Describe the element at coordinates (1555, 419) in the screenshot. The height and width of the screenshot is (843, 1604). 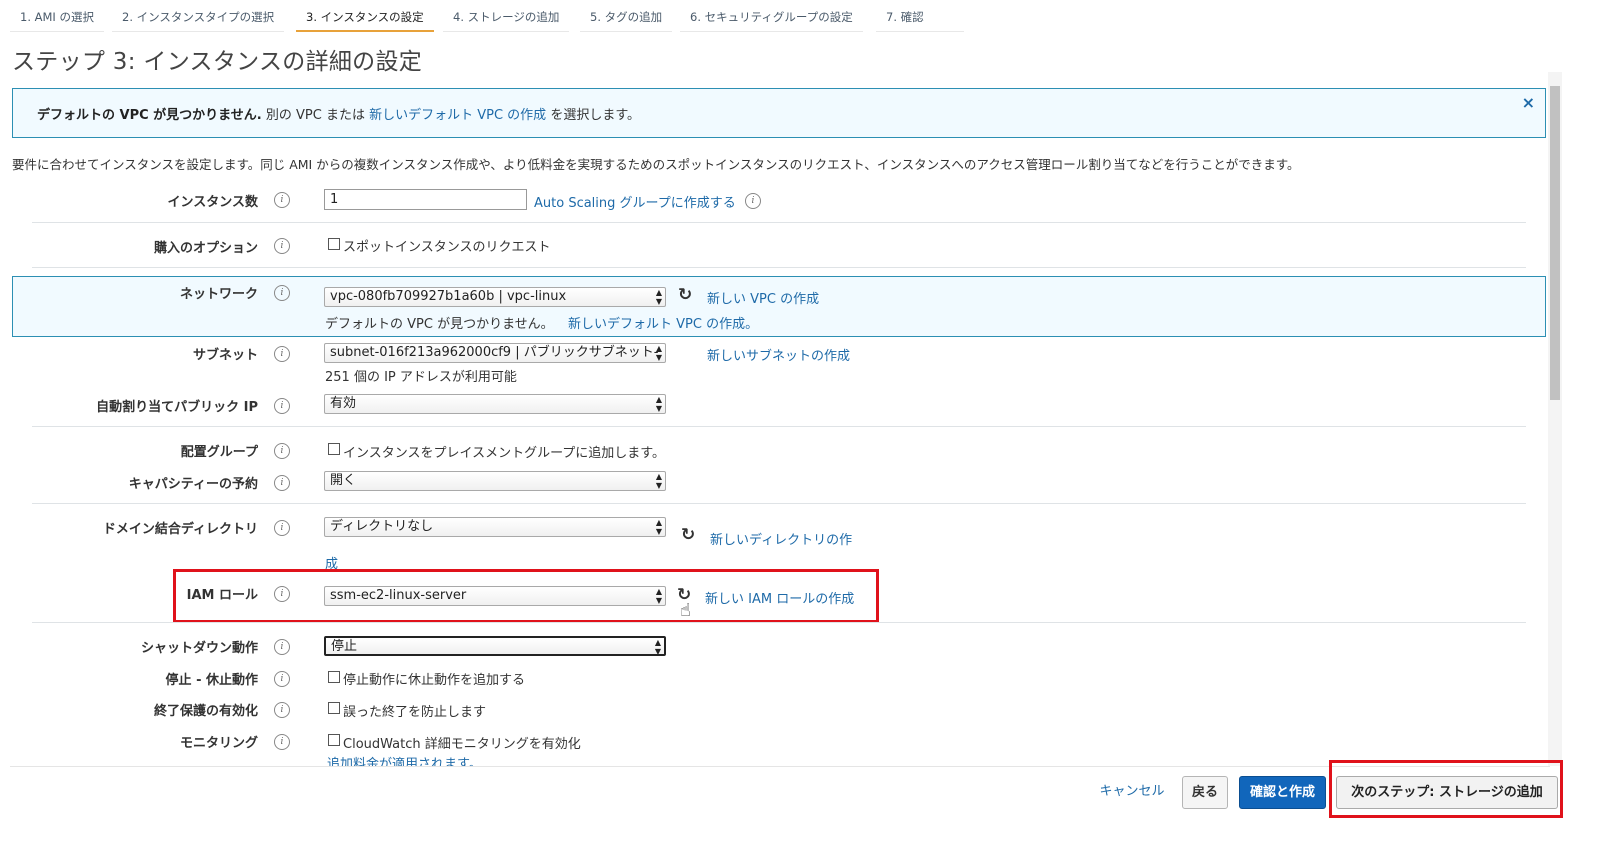
I see `vertical-scrollbar` at that location.